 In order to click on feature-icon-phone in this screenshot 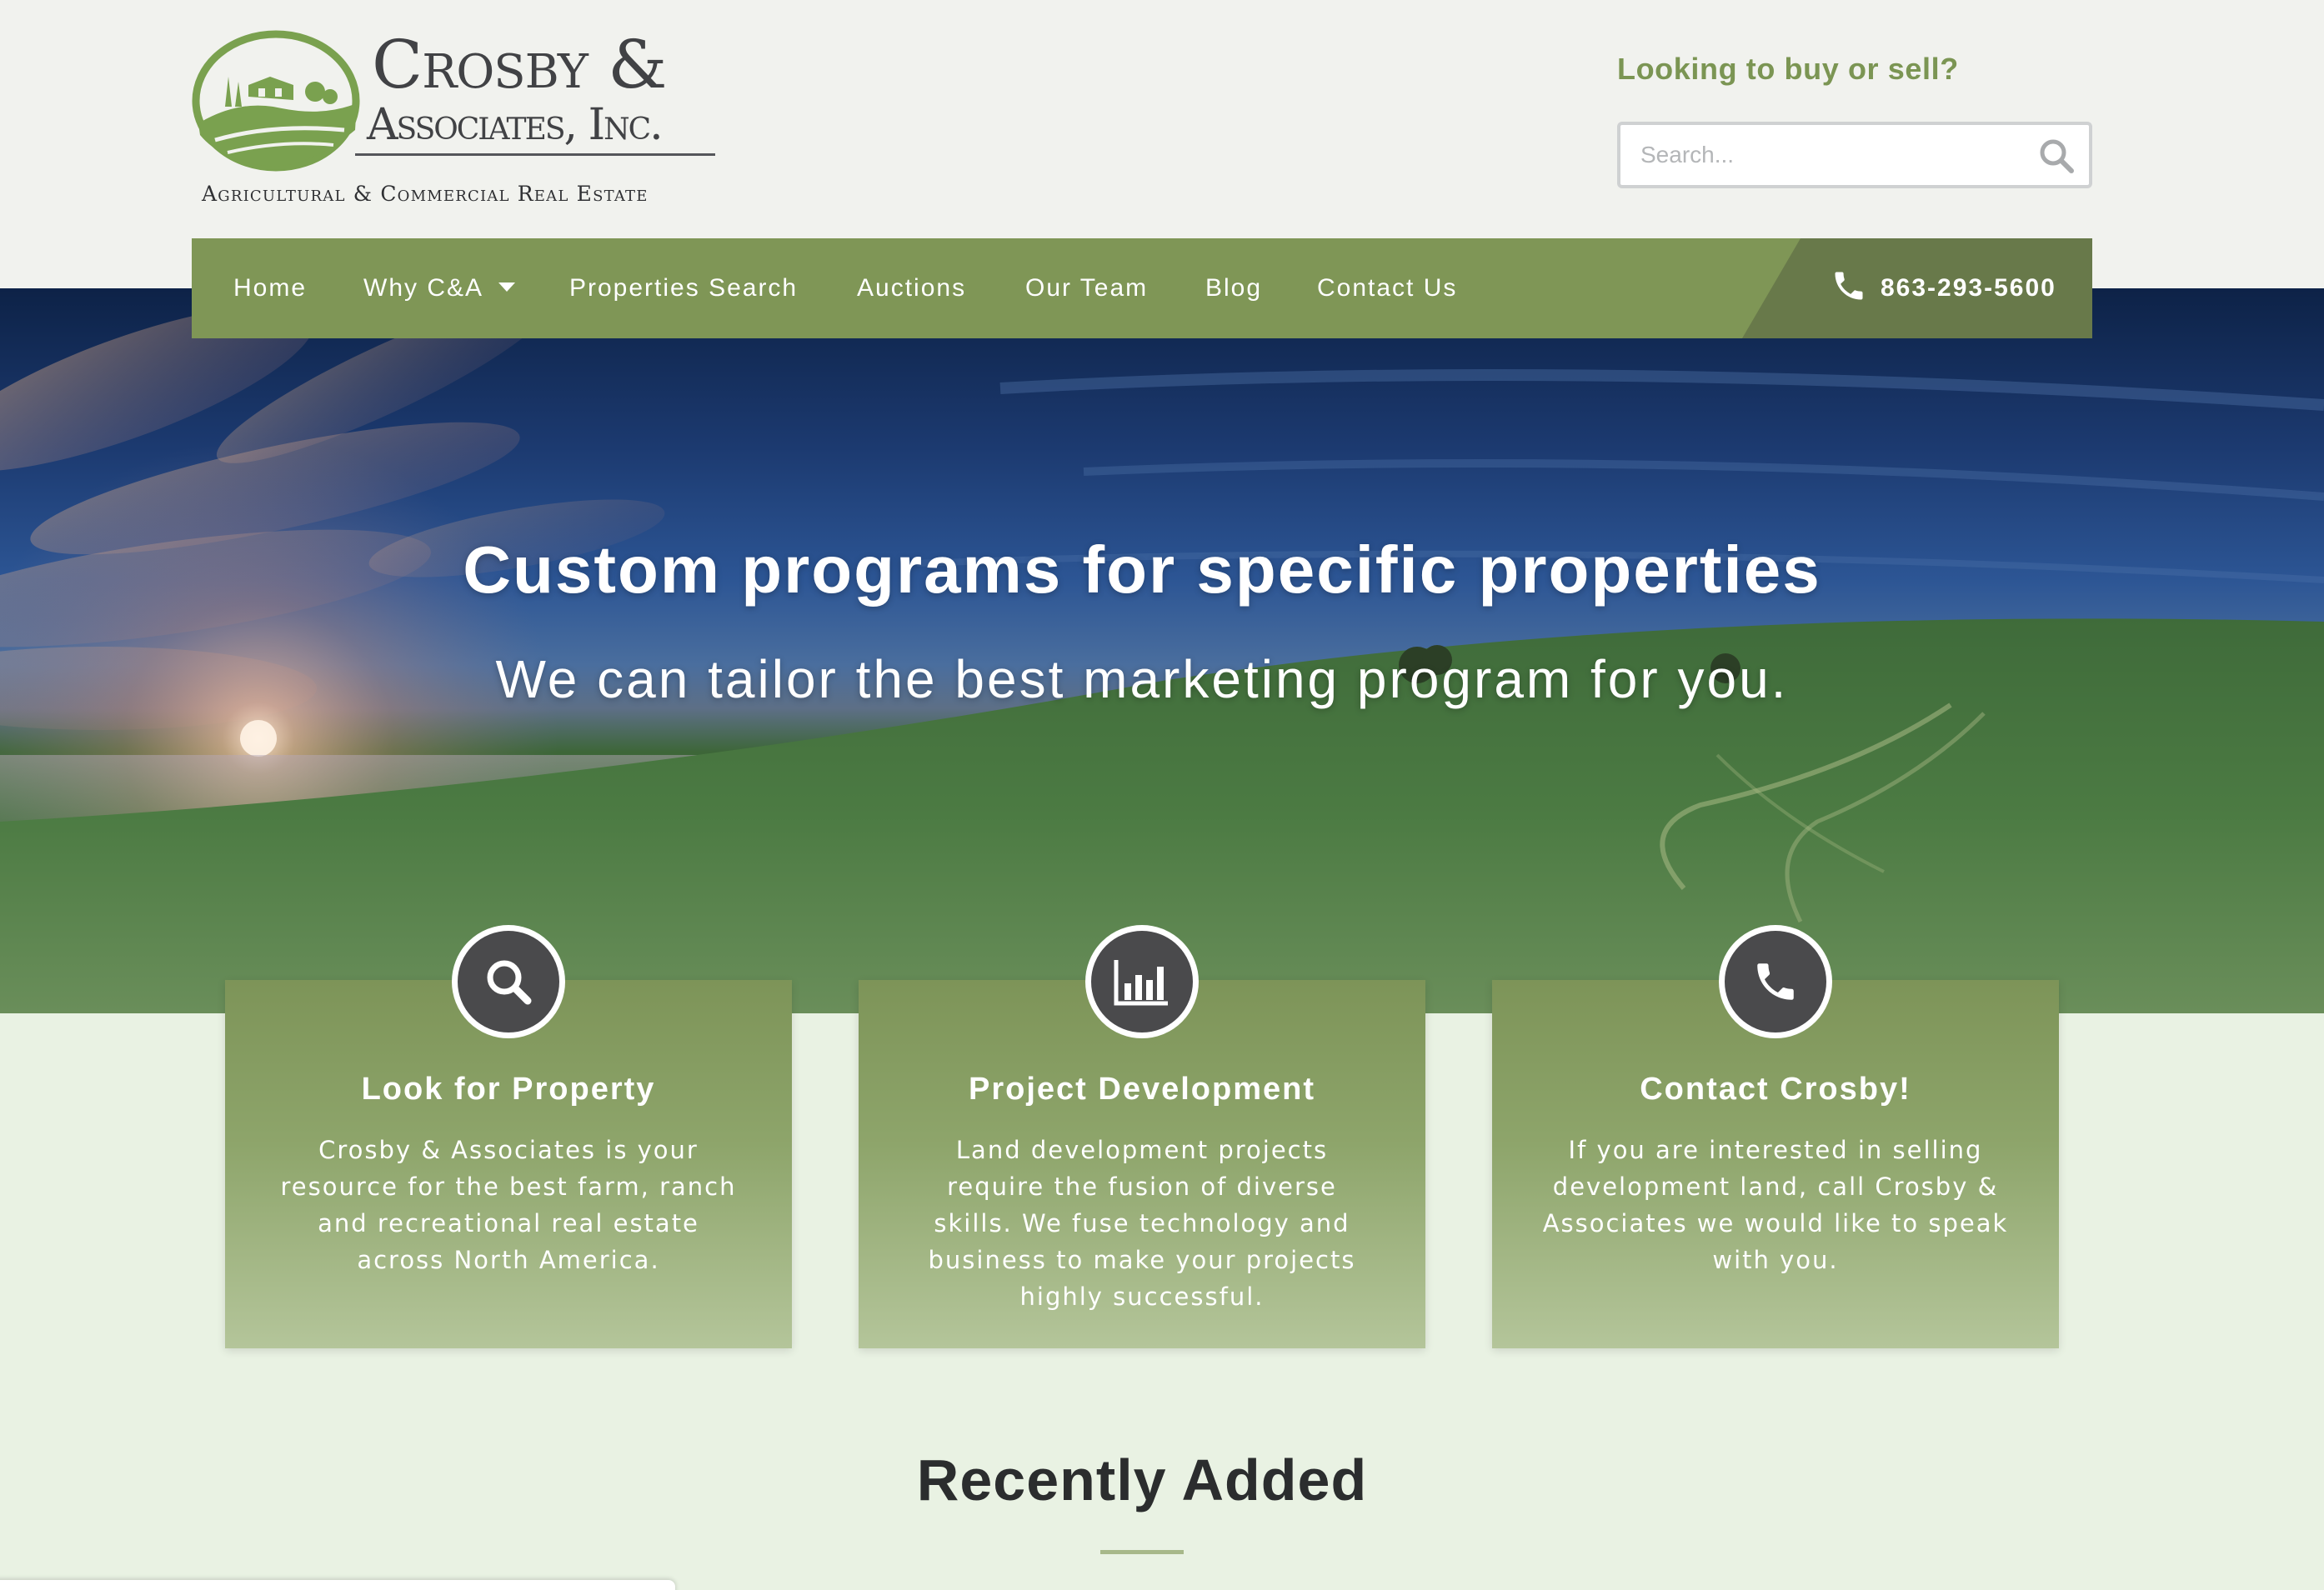, I will do `click(1776, 981)`.